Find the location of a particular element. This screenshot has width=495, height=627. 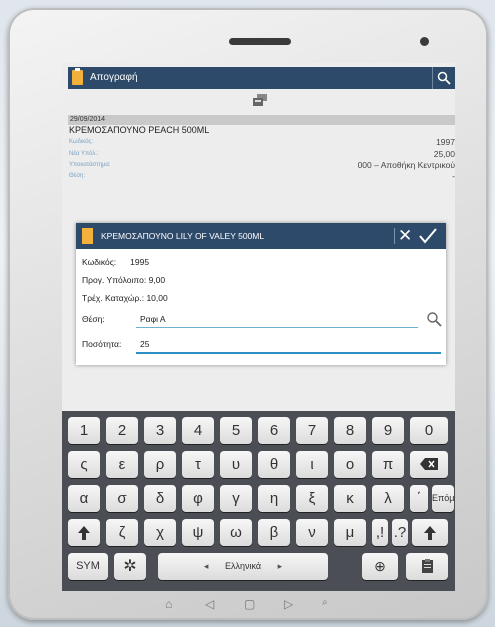

key-0: 0 is located at coordinates (429, 430).